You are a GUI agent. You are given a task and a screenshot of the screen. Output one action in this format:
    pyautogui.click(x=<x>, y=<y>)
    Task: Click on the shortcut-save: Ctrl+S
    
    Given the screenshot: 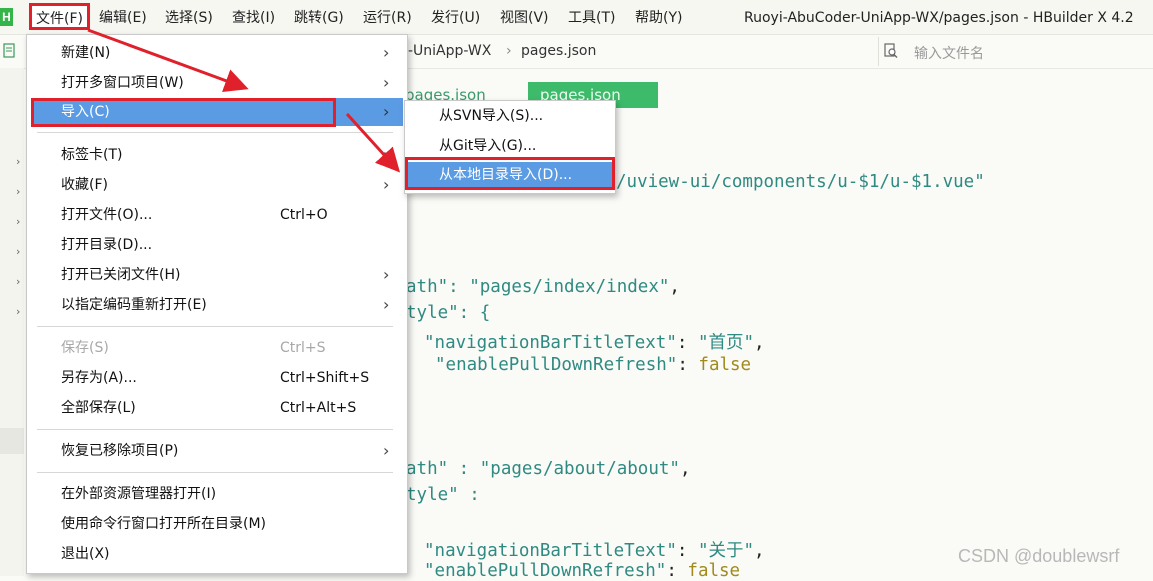 What is the action you would take?
    pyautogui.click(x=303, y=348)
    